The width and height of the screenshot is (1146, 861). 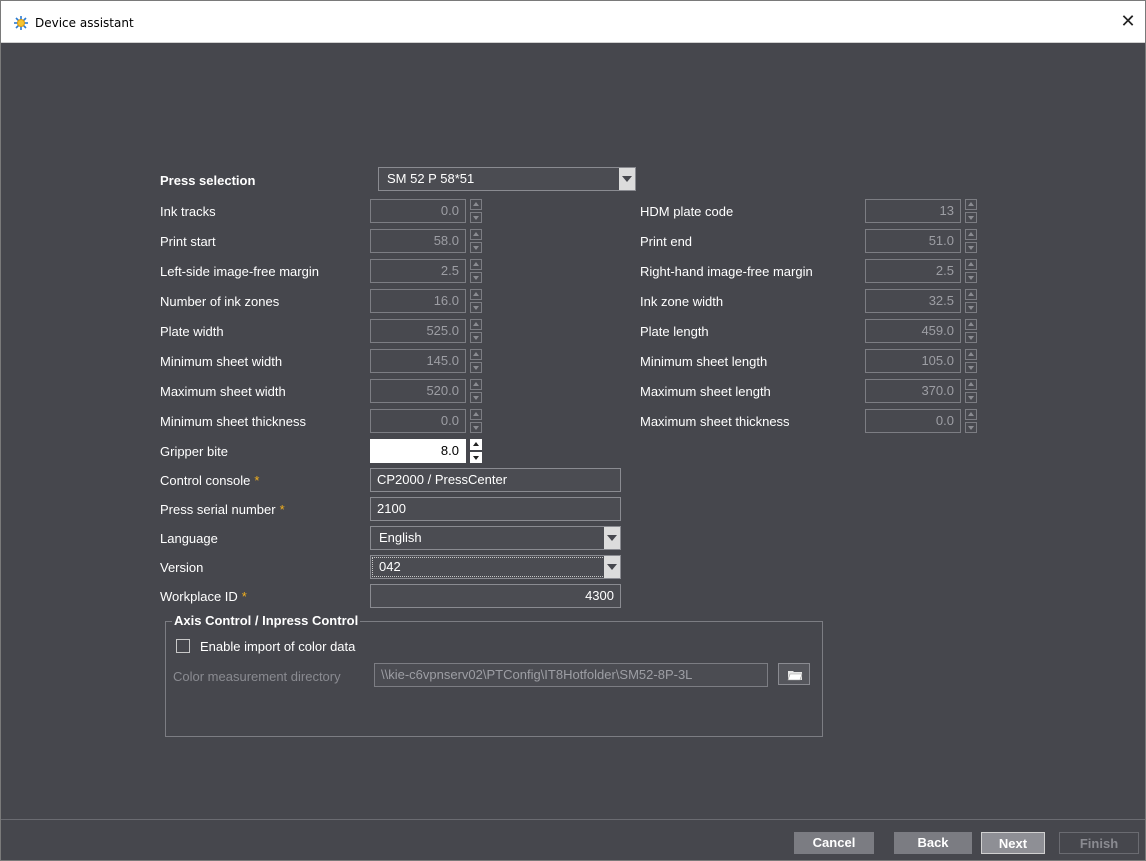 What do you see at coordinates (418, 211) in the screenshot?
I see `ink-tracks-field: 0.0` at bounding box center [418, 211].